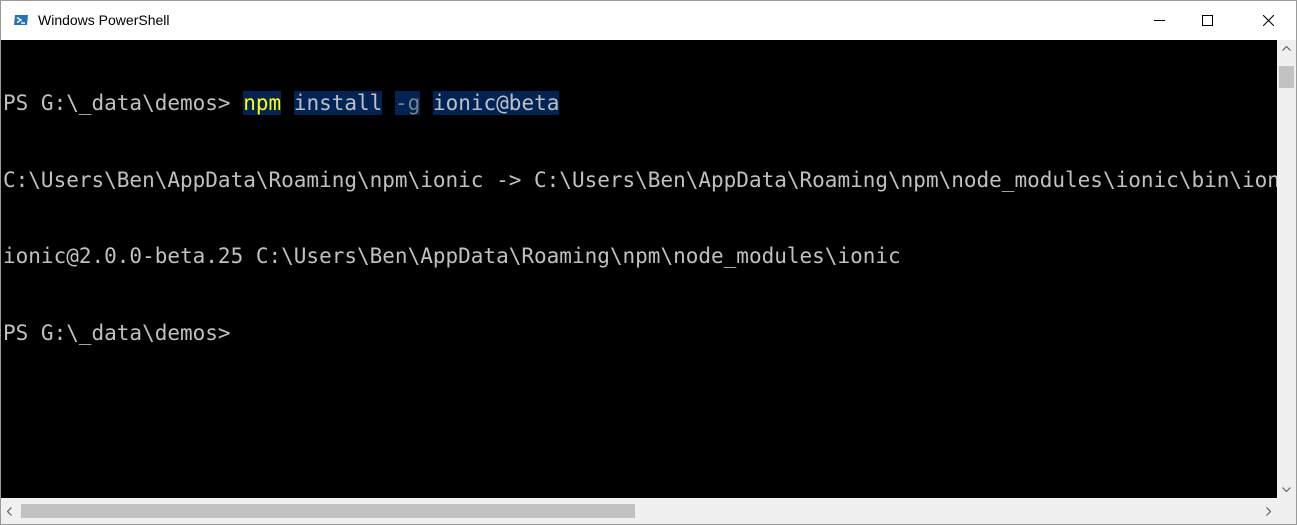 Image resolution: width=1297 pixels, height=525 pixels. I want to click on chevron-right-icon, so click(1268, 511).